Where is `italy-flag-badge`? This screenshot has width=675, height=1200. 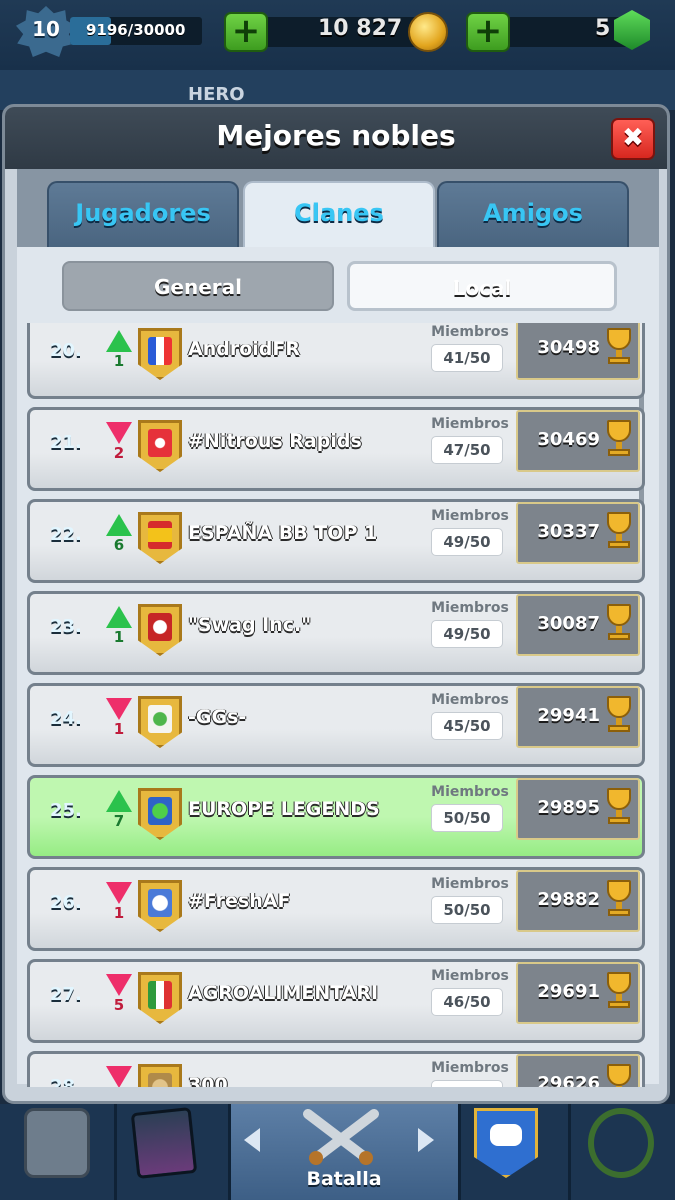
italy-flag-badge is located at coordinates (160, 998).